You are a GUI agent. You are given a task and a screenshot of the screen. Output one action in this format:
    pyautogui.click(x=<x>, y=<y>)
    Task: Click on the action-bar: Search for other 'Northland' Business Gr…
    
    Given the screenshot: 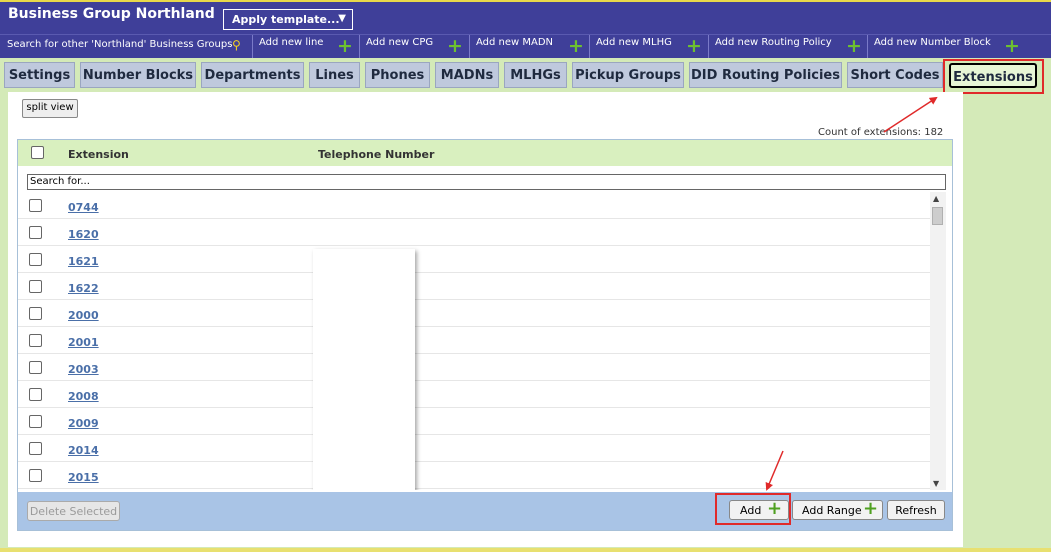 What is the action you would take?
    pyautogui.click(x=525, y=46)
    